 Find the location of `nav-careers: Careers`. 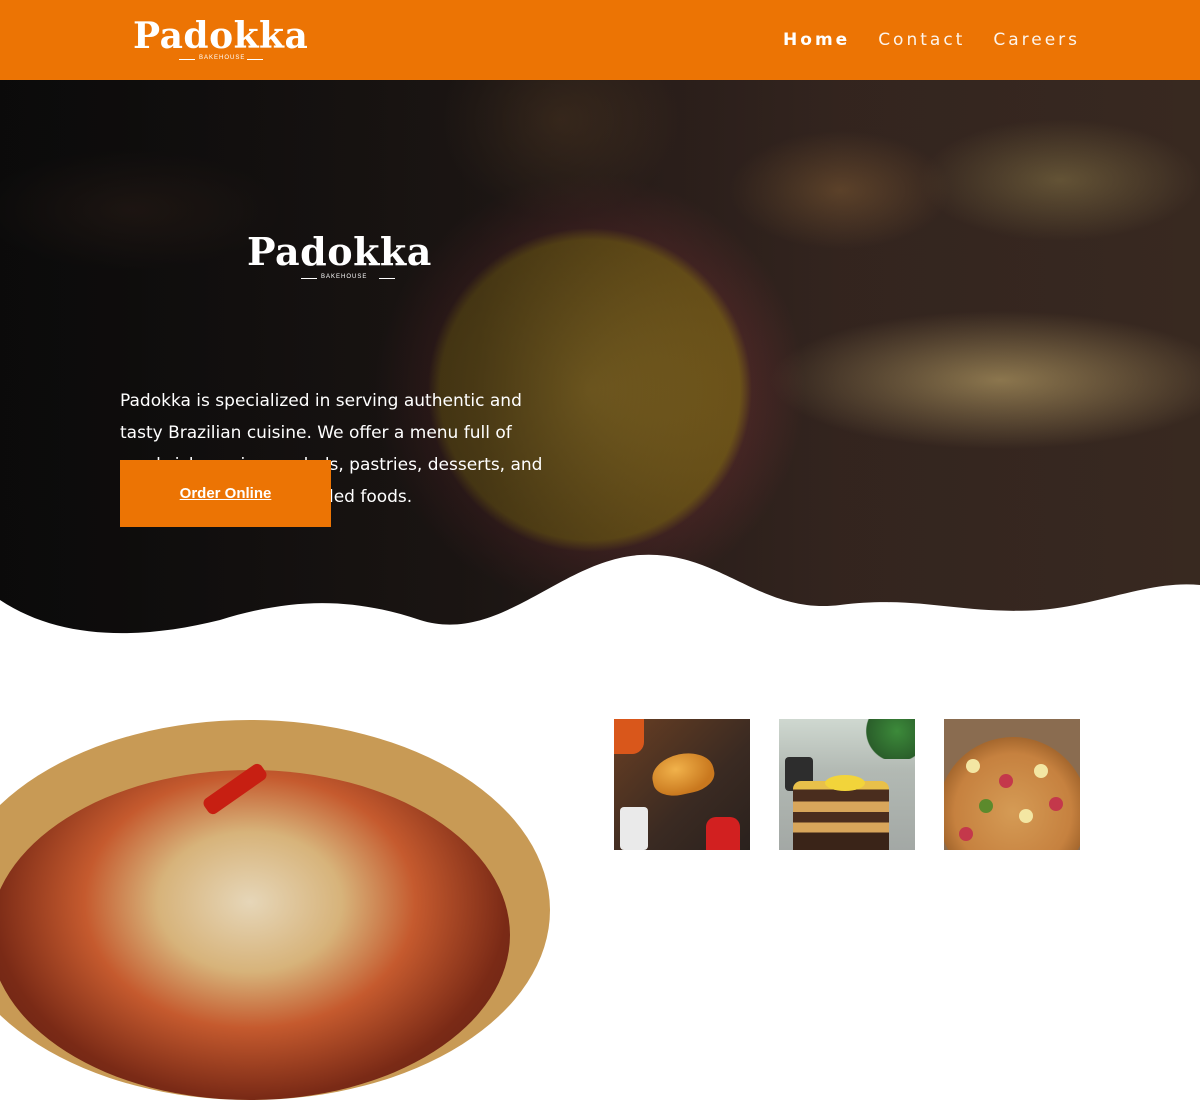

nav-careers: Careers is located at coordinates (1036, 40).